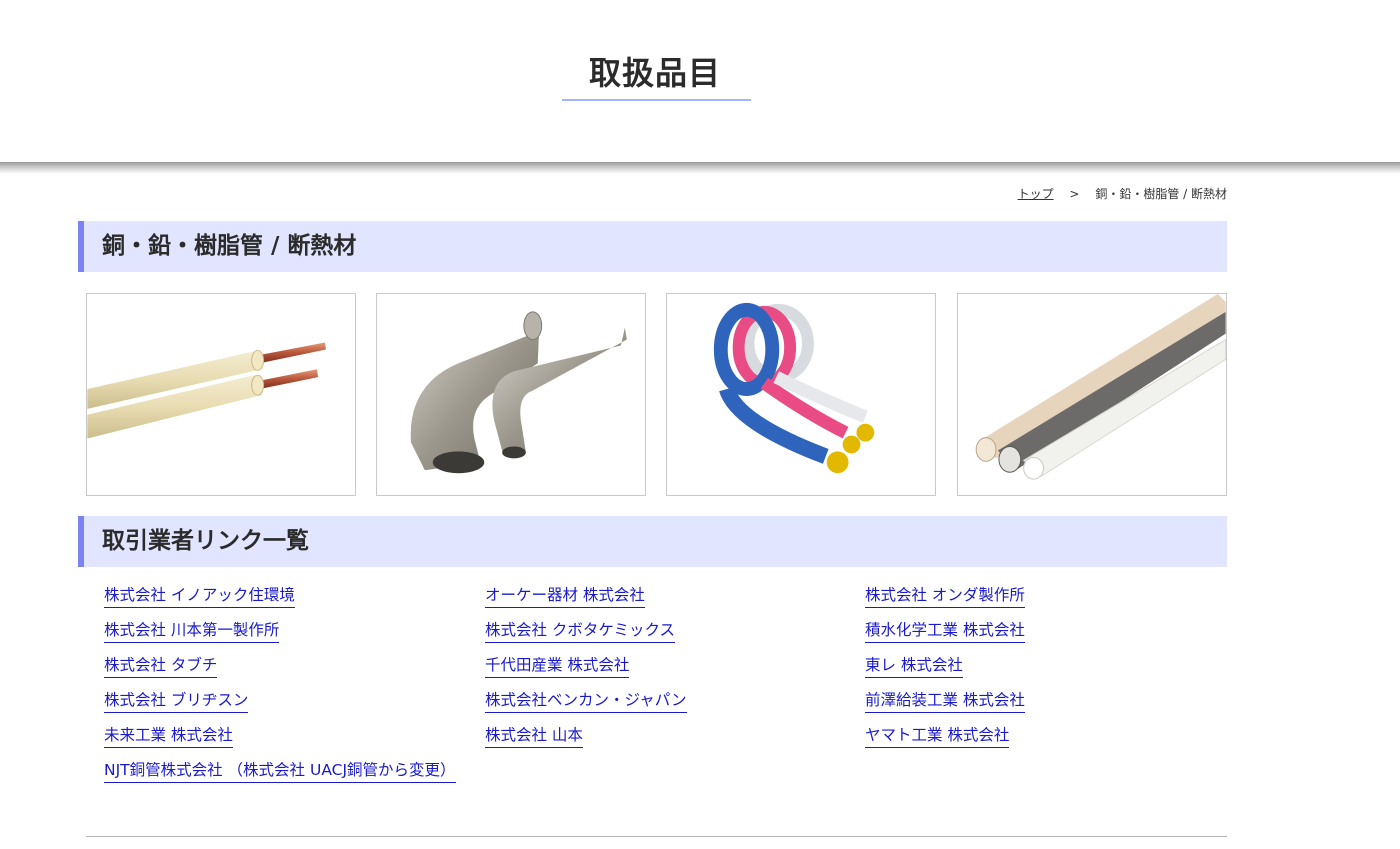  I want to click on colored-coil-tube-illustration, so click(794, 388).